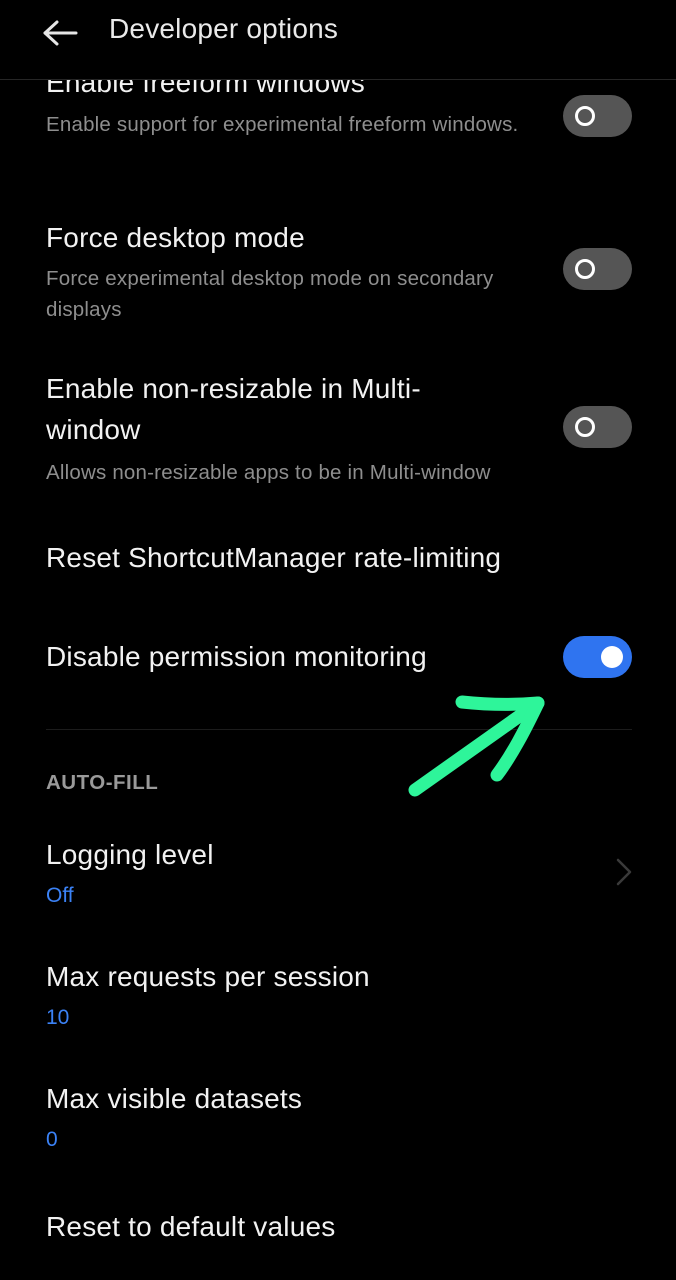  Describe the element at coordinates (597, 427) in the screenshot. I see `non-resizable-multi-window-toggle` at that location.